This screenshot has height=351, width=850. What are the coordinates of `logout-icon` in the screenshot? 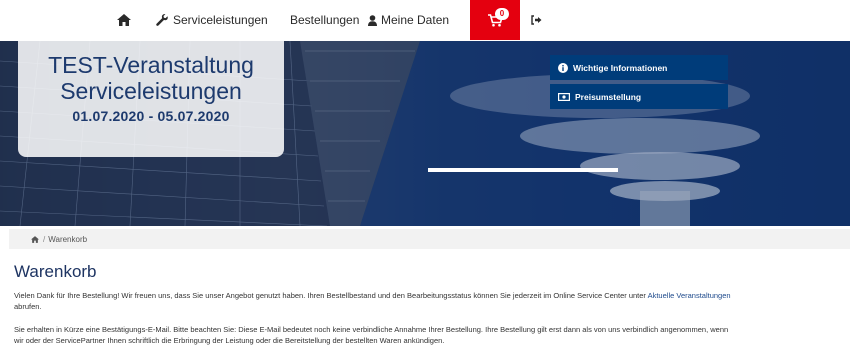 It's located at (536, 20).